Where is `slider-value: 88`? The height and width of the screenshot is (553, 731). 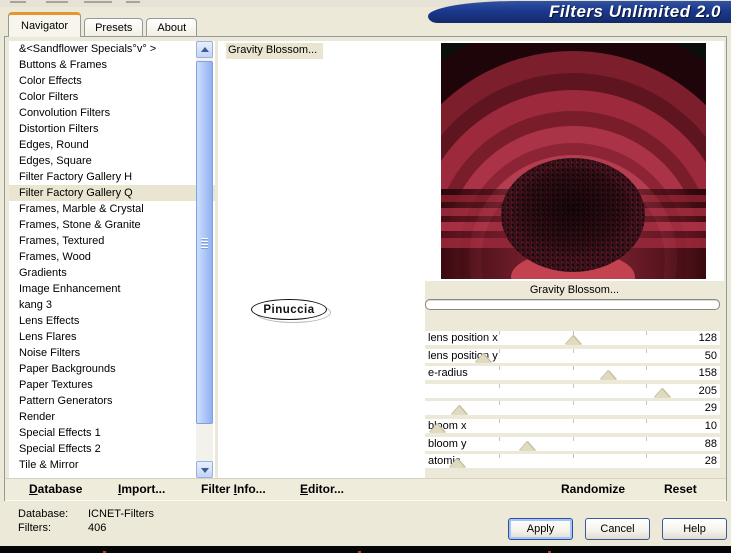 slider-value: 88 is located at coordinates (710, 443).